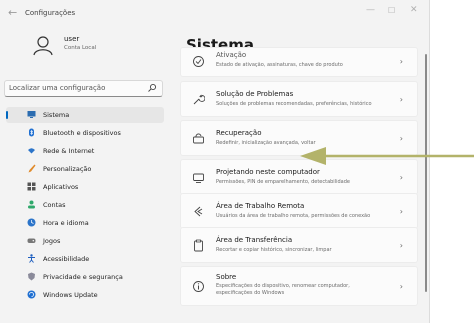 This screenshot has height=323, width=474. I want to click on sidebar-item-contas: Contas, so click(85, 205).